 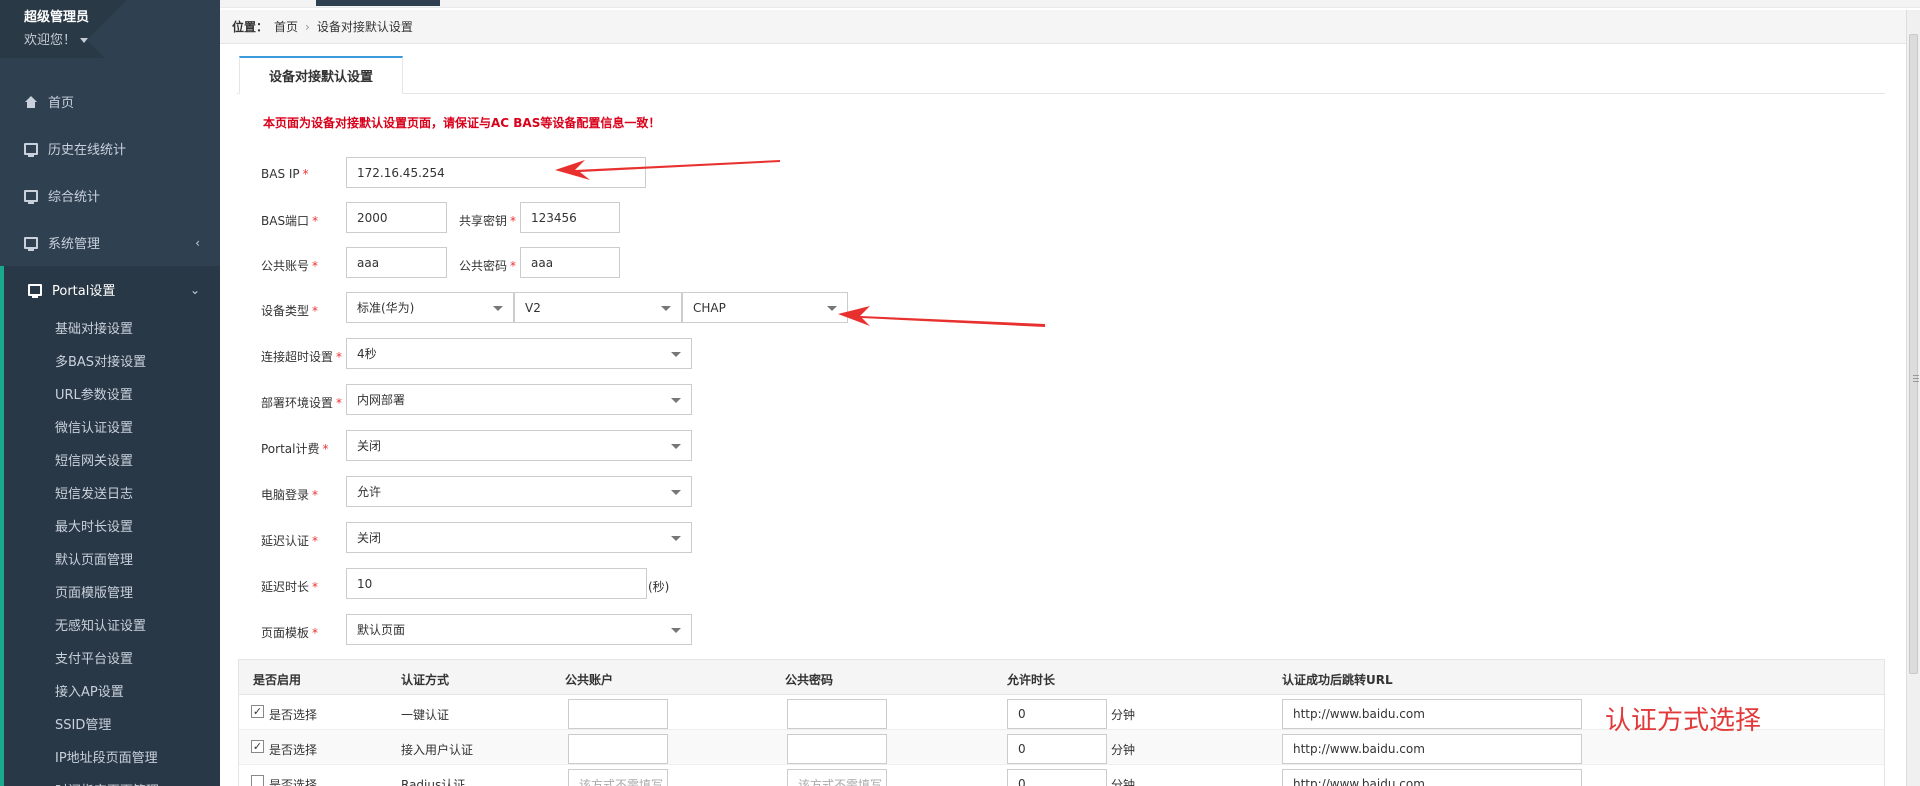 I want to click on sidebar-item-overall-stats: 综合统计, so click(x=110, y=195).